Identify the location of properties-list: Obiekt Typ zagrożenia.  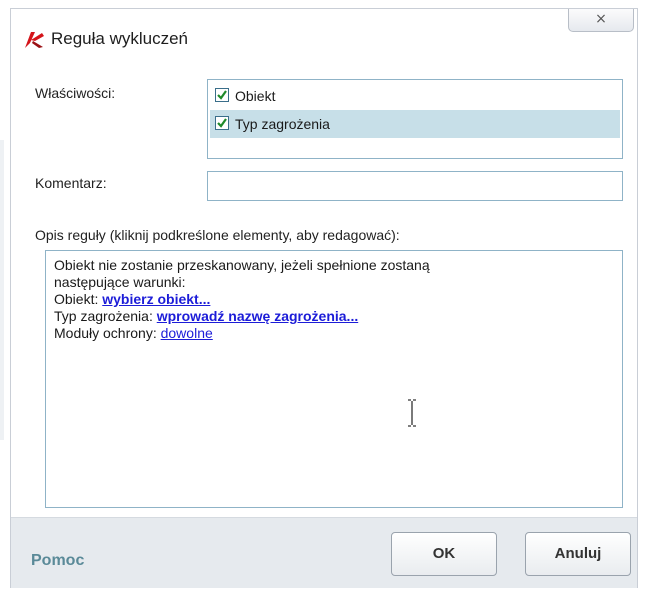
(415, 119).